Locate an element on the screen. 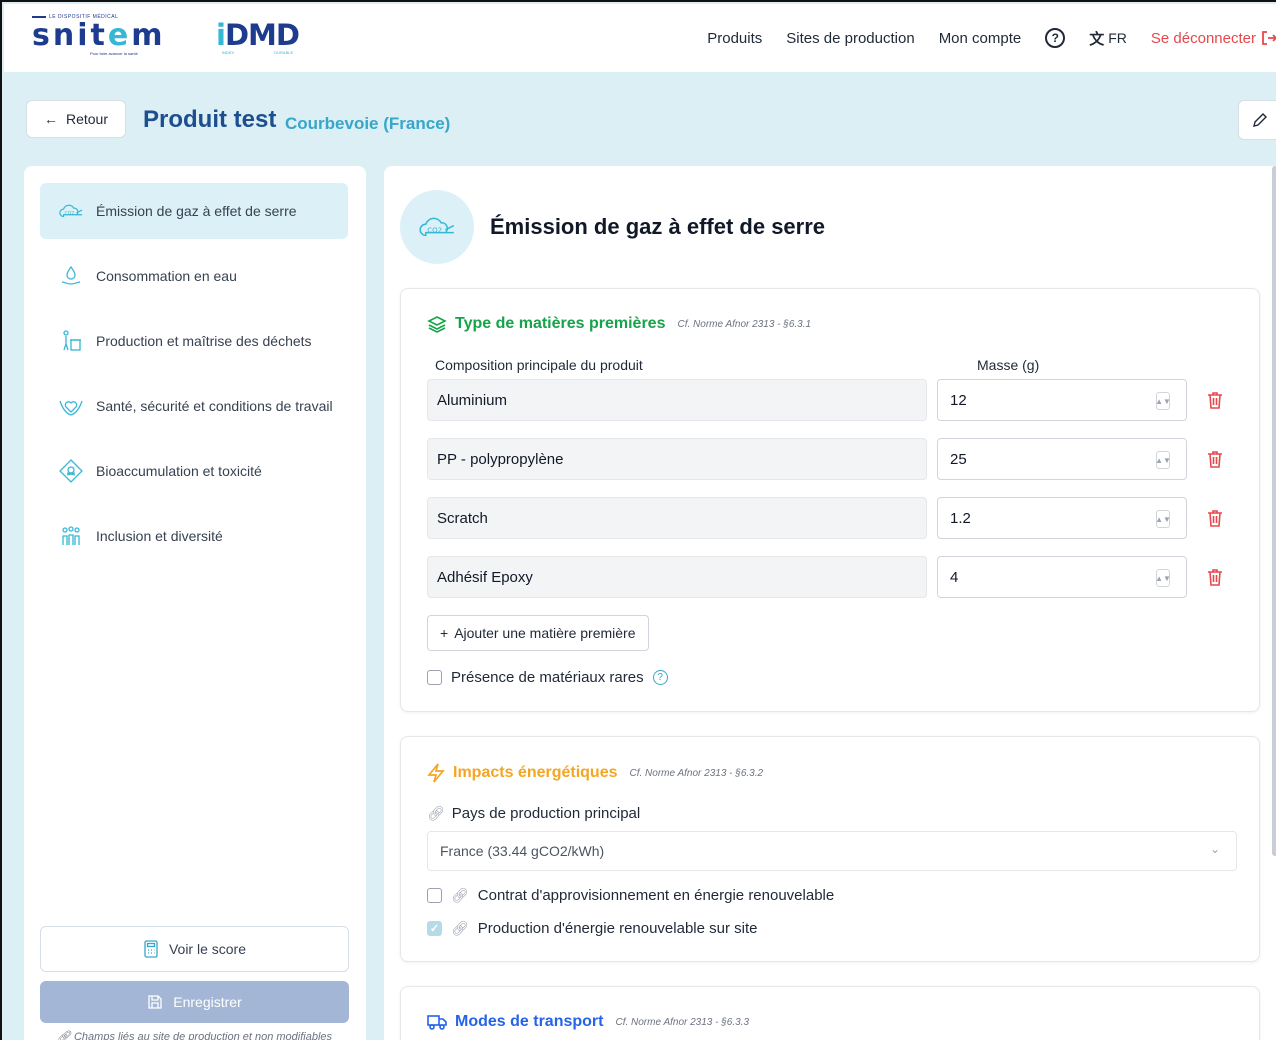 The height and width of the screenshot is (1040, 1276). sidebar-item-label: Production et maîtrise des déchets is located at coordinates (204, 341).